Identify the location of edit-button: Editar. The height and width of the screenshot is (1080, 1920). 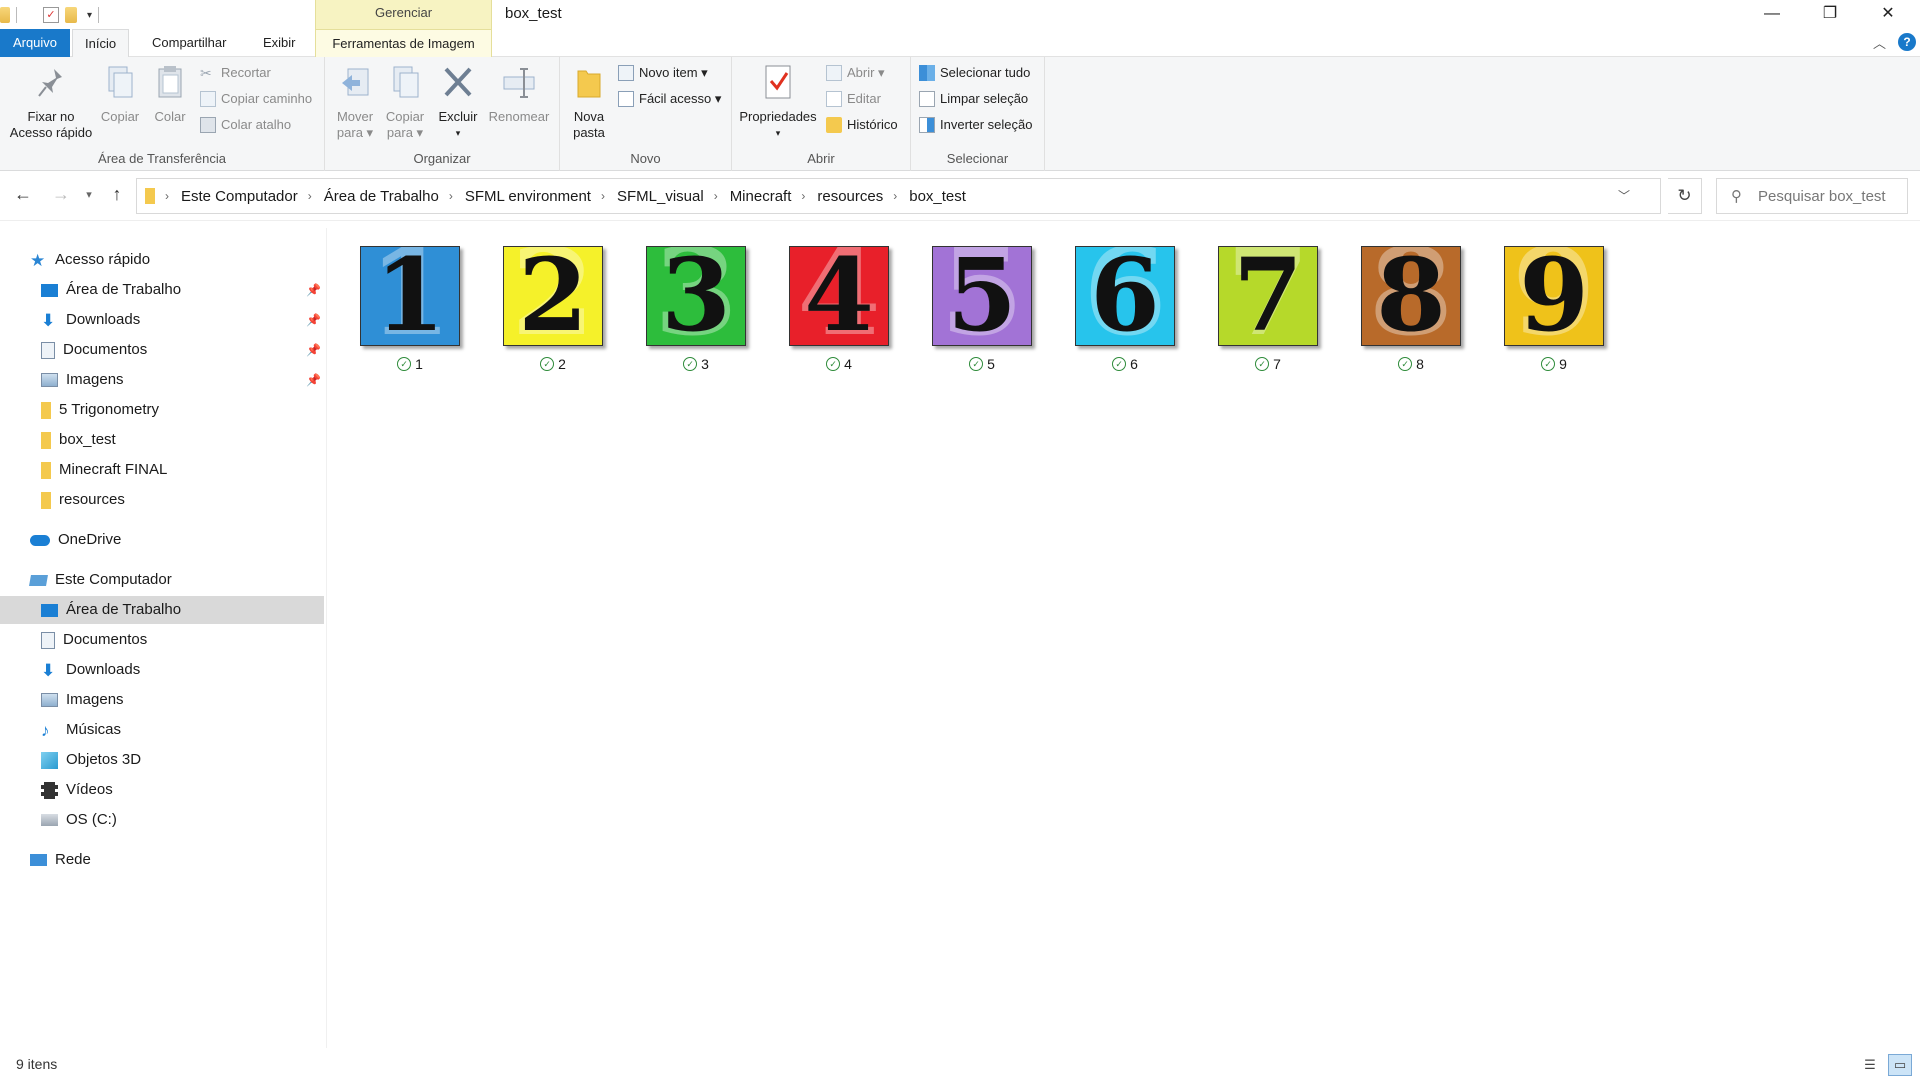
(853, 99).